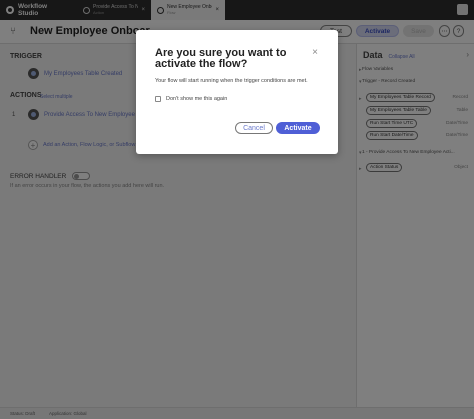 This screenshot has height=419, width=474. Describe the element at coordinates (254, 128) in the screenshot. I see `cancel-button: Cancel` at that location.